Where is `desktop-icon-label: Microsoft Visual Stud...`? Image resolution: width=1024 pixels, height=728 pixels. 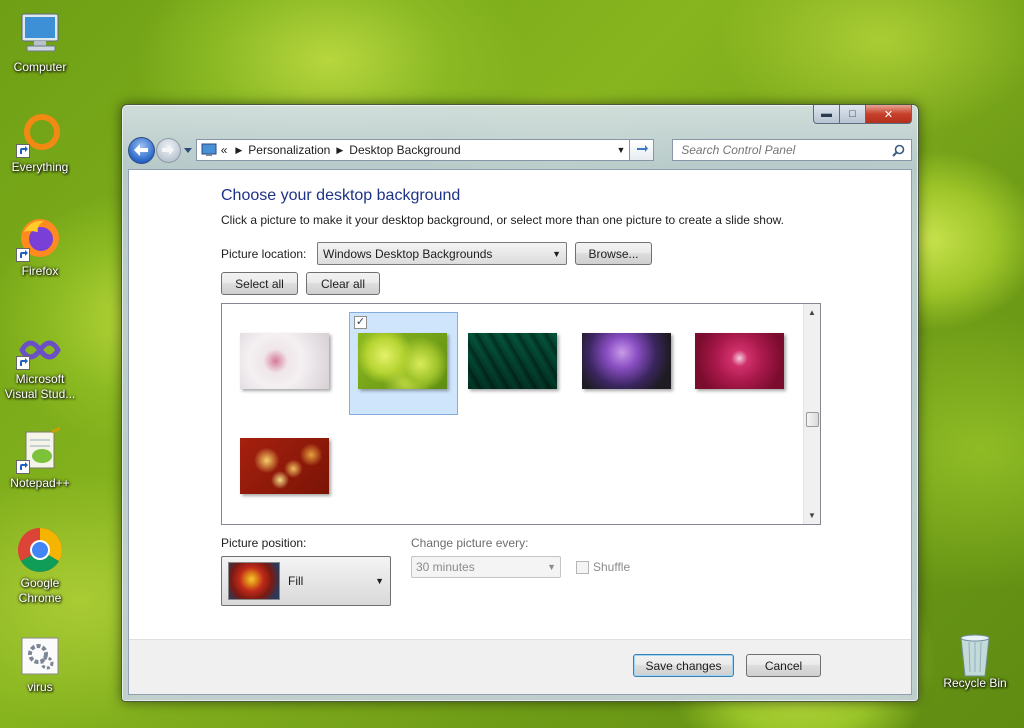
desktop-icon-label: Microsoft Visual Stud... is located at coordinates (40, 386).